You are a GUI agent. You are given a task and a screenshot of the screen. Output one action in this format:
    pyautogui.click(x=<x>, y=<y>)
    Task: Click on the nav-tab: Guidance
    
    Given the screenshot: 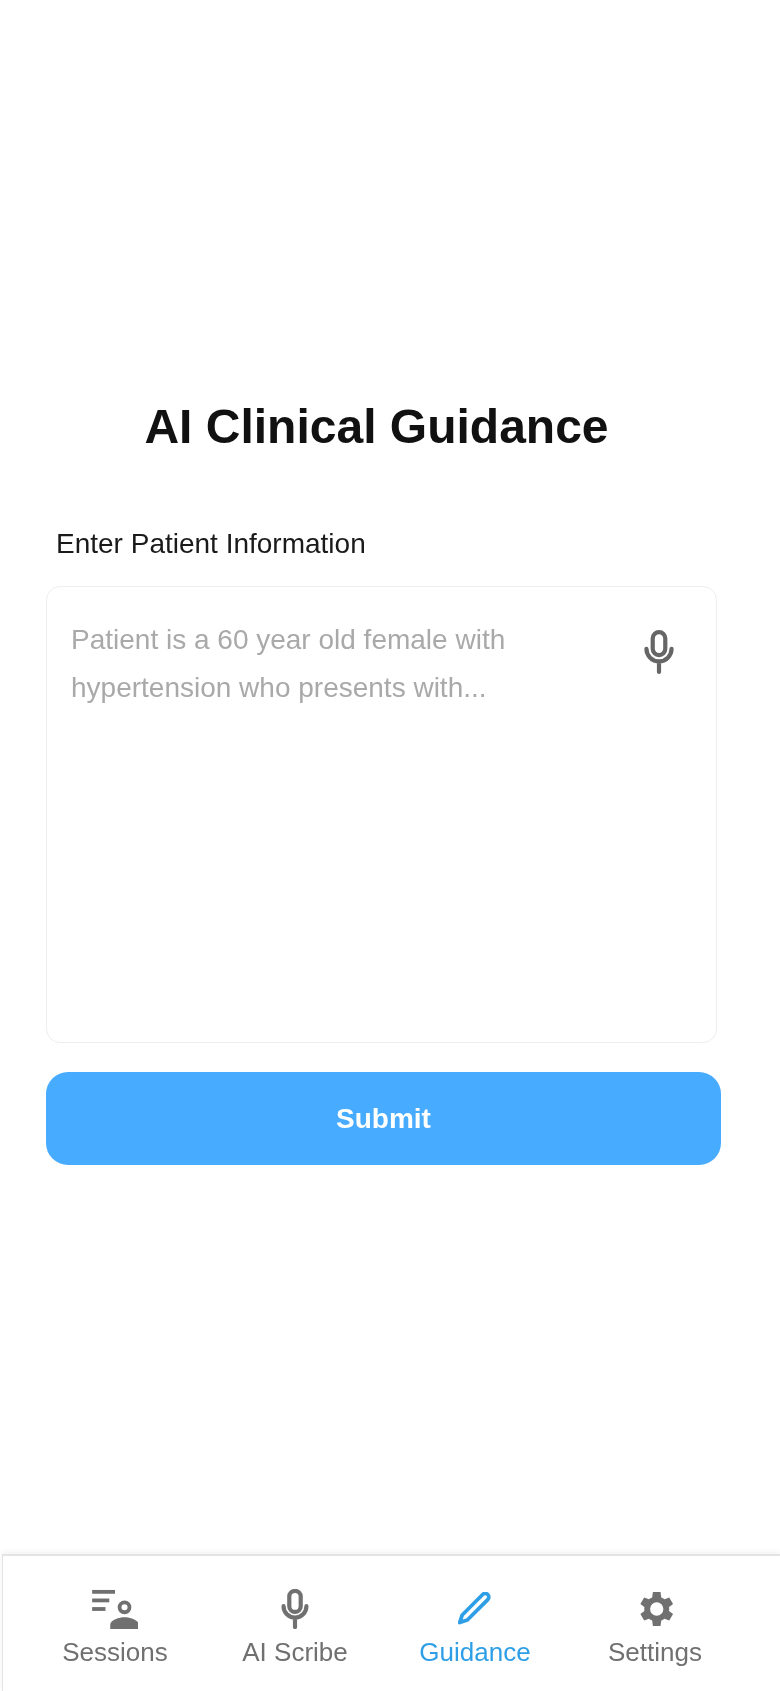 What is the action you would take?
    pyautogui.click(x=475, y=1628)
    